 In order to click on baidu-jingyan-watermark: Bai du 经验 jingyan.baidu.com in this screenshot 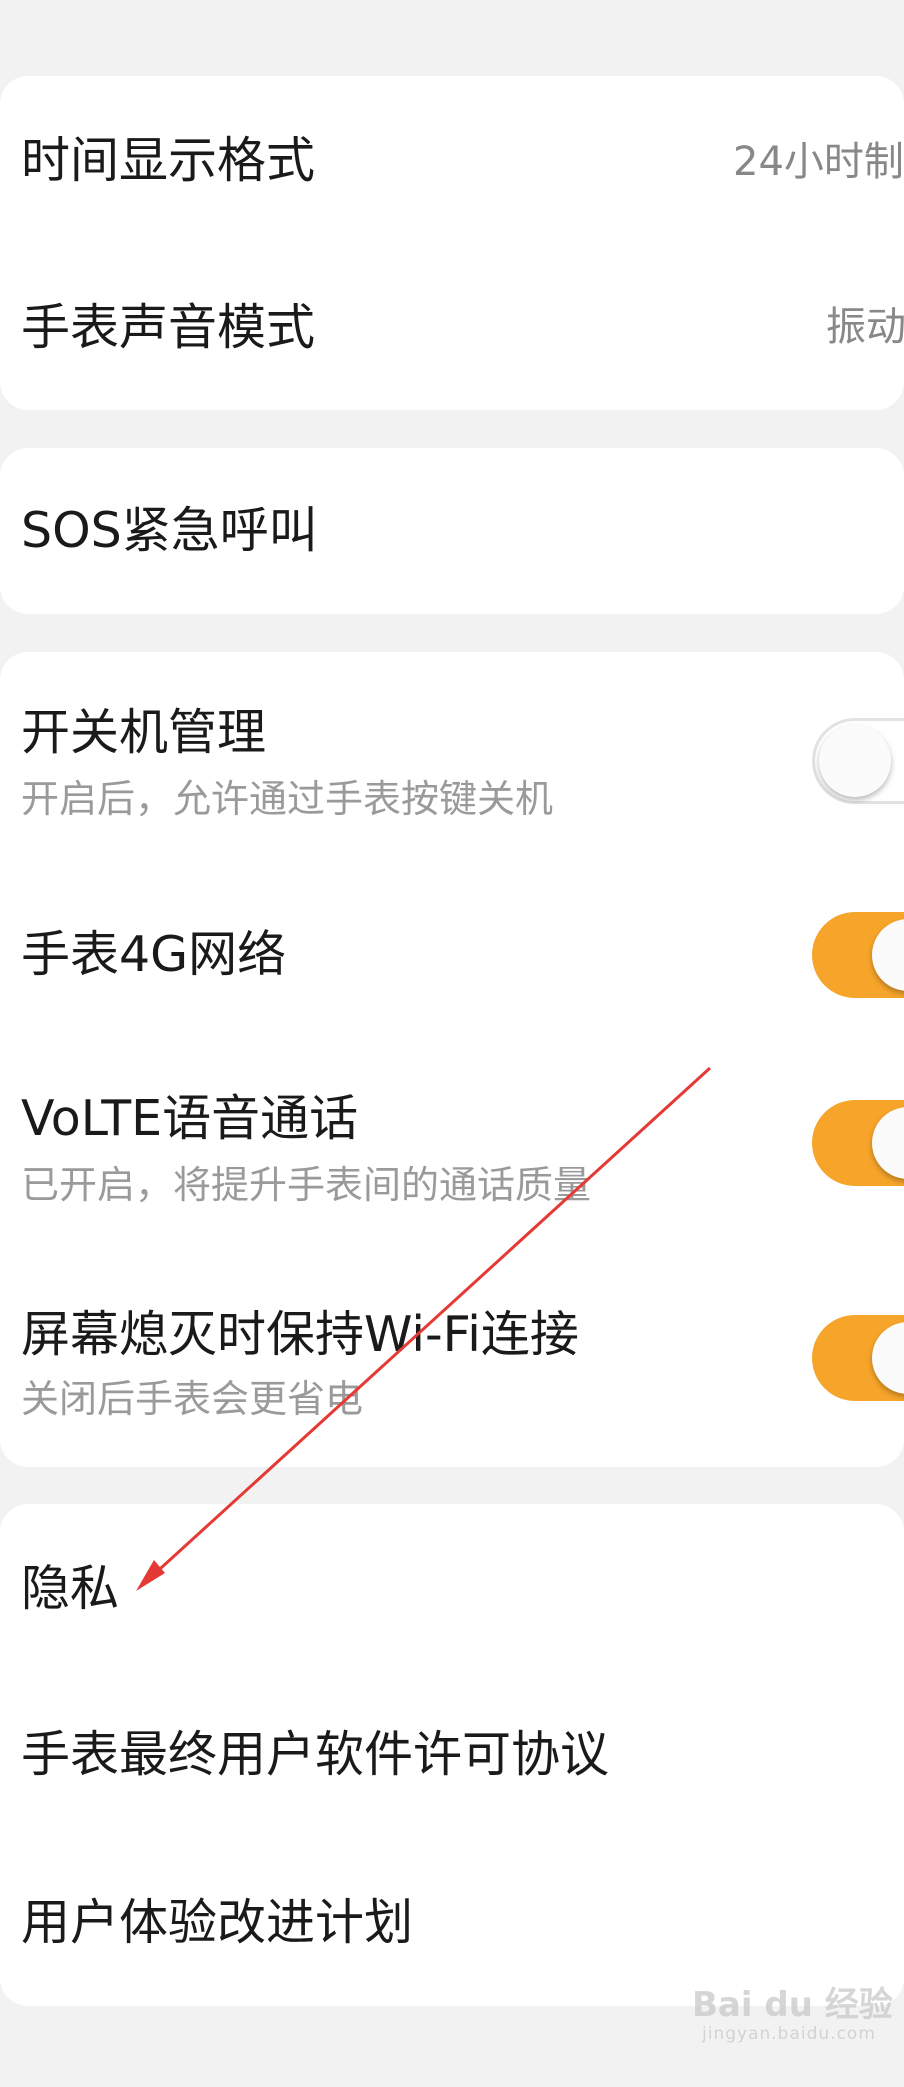, I will do `click(792, 2015)`.